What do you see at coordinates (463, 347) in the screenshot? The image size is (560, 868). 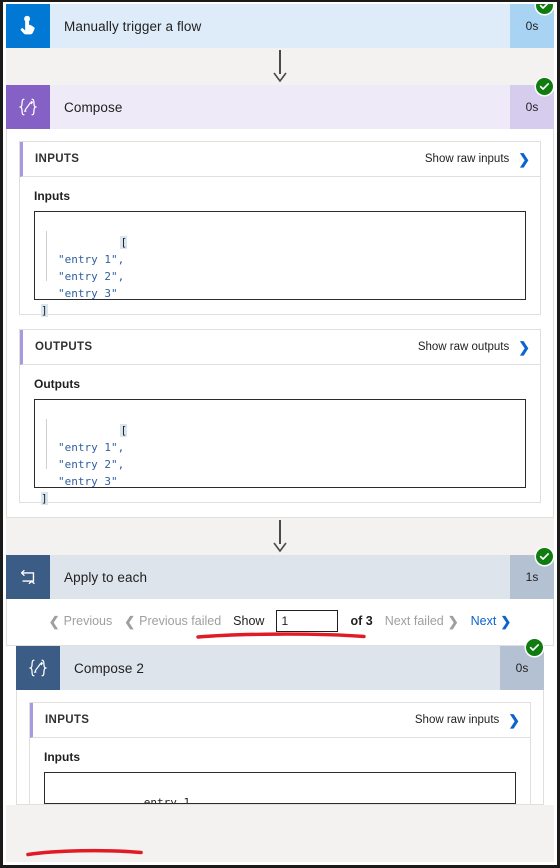 I see `show-raw-outputs-label: Show raw outputs` at bounding box center [463, 347].